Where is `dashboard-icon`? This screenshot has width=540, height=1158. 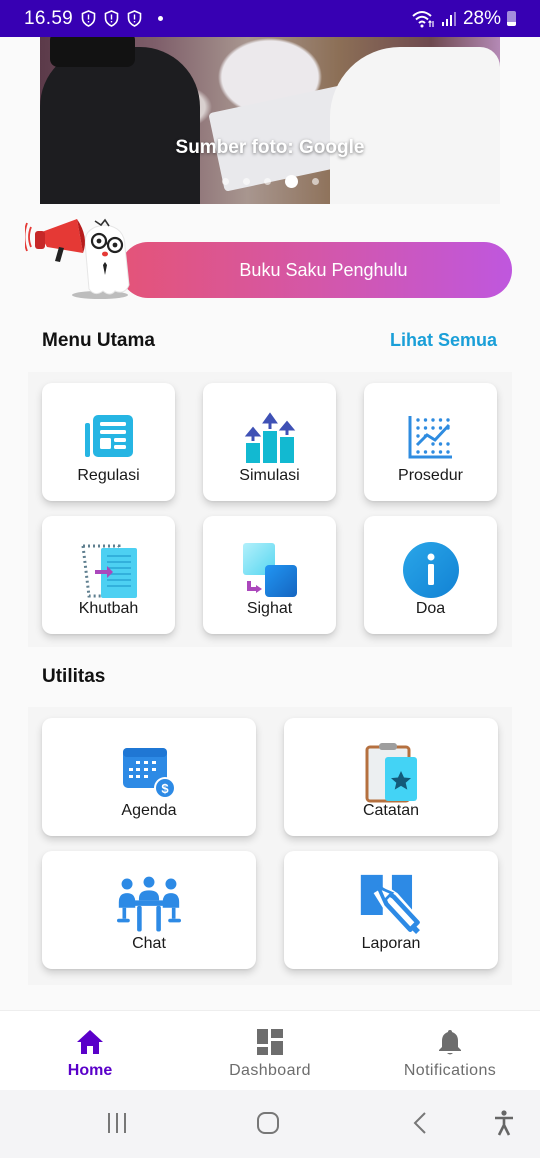 dashboard-icon is located at coordinates (270, 1042).